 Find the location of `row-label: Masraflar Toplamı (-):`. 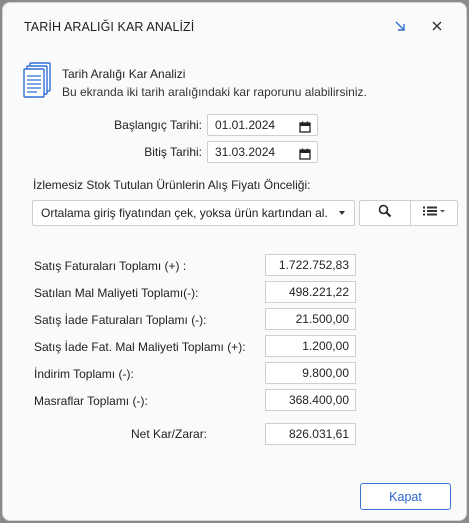

row-label: Masraflar Toplamı (-): is located at coordinates (91, 401).